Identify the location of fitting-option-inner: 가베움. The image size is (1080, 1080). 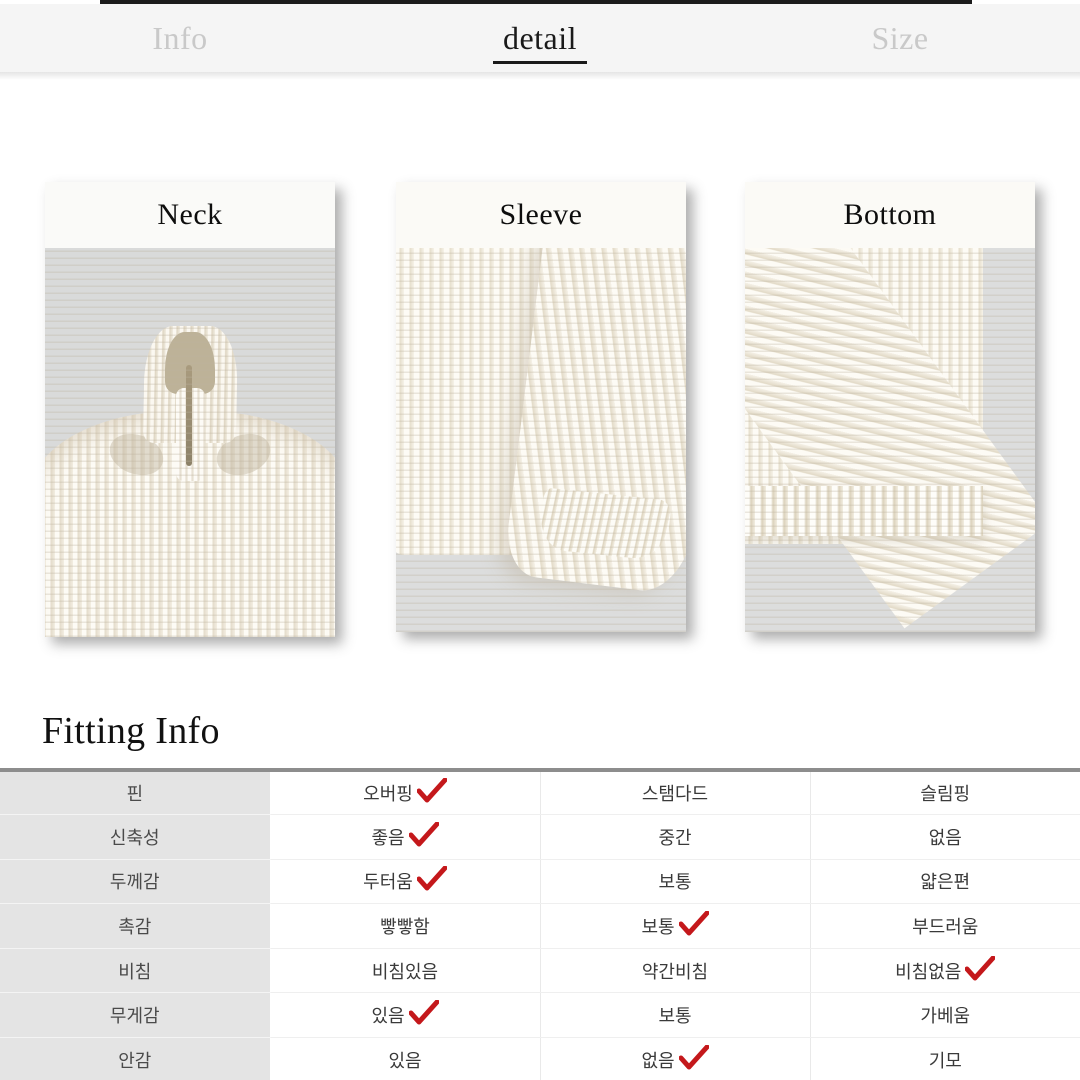
(945, 1015).